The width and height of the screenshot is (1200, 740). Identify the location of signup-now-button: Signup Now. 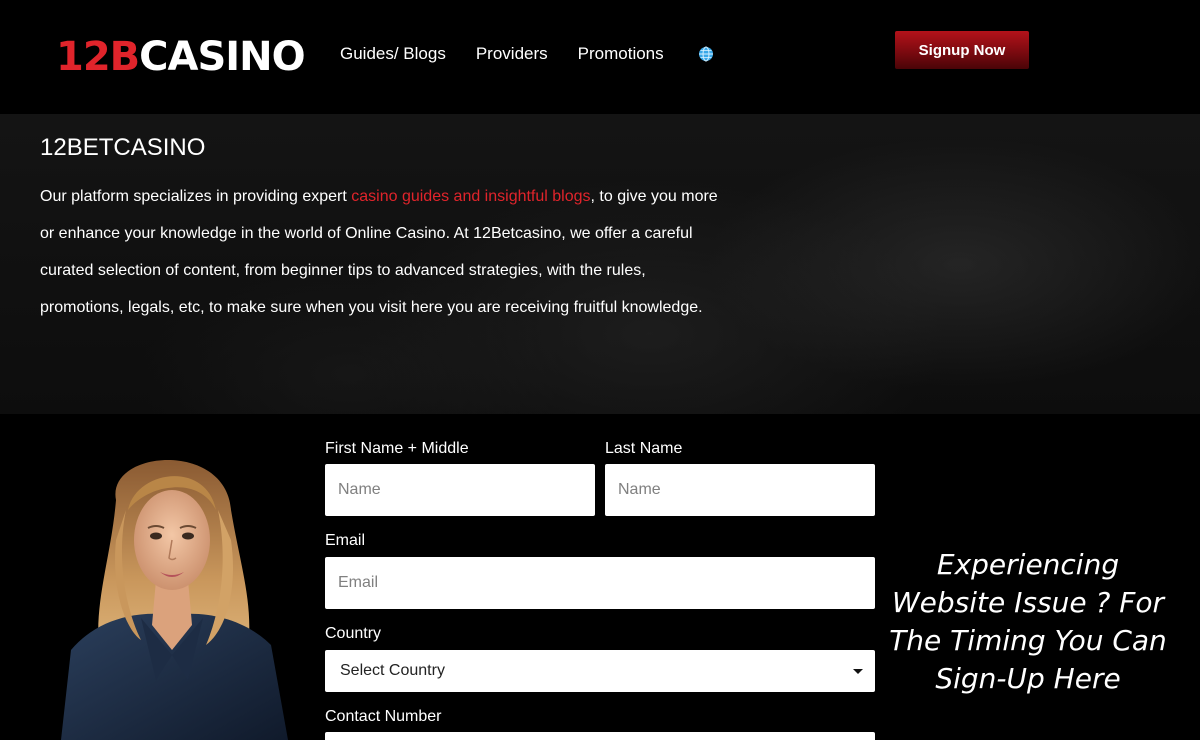
(962, 50).